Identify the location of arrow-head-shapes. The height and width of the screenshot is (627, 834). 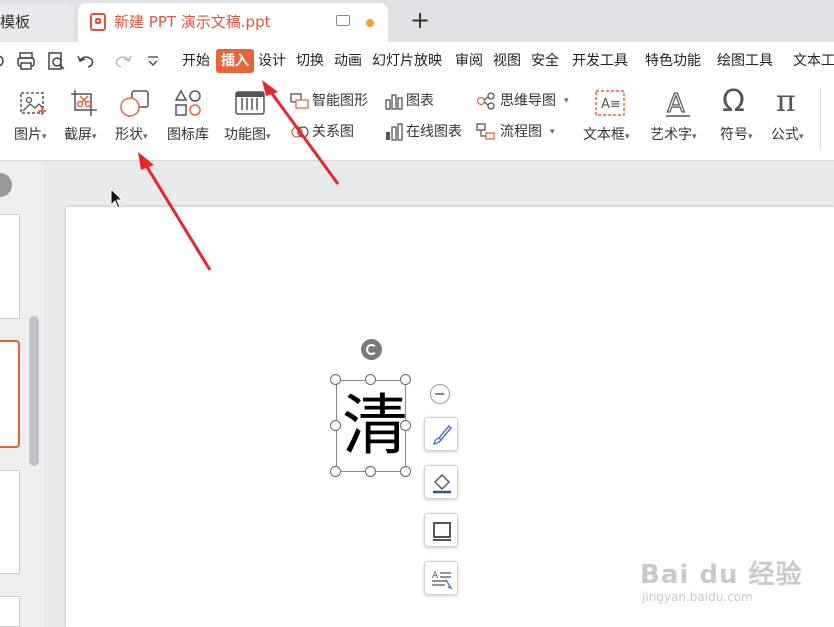
(146, 161).